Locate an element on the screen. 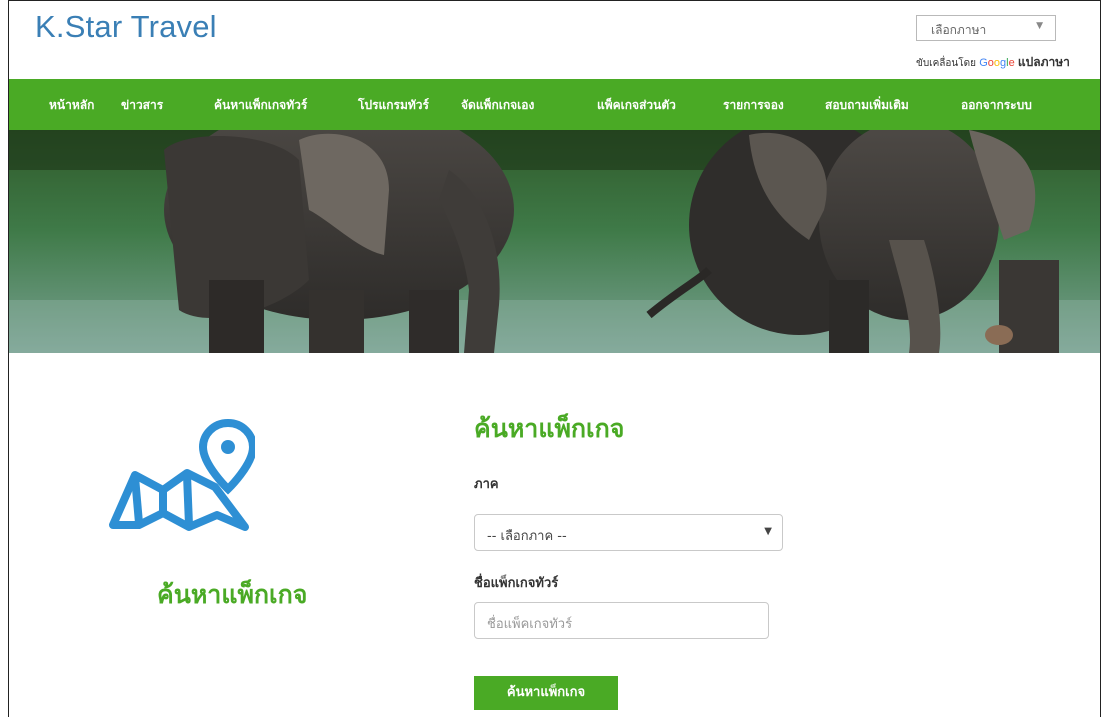  nav-item-logout: ออกจากระบบ is located at coordinates (996, 105).